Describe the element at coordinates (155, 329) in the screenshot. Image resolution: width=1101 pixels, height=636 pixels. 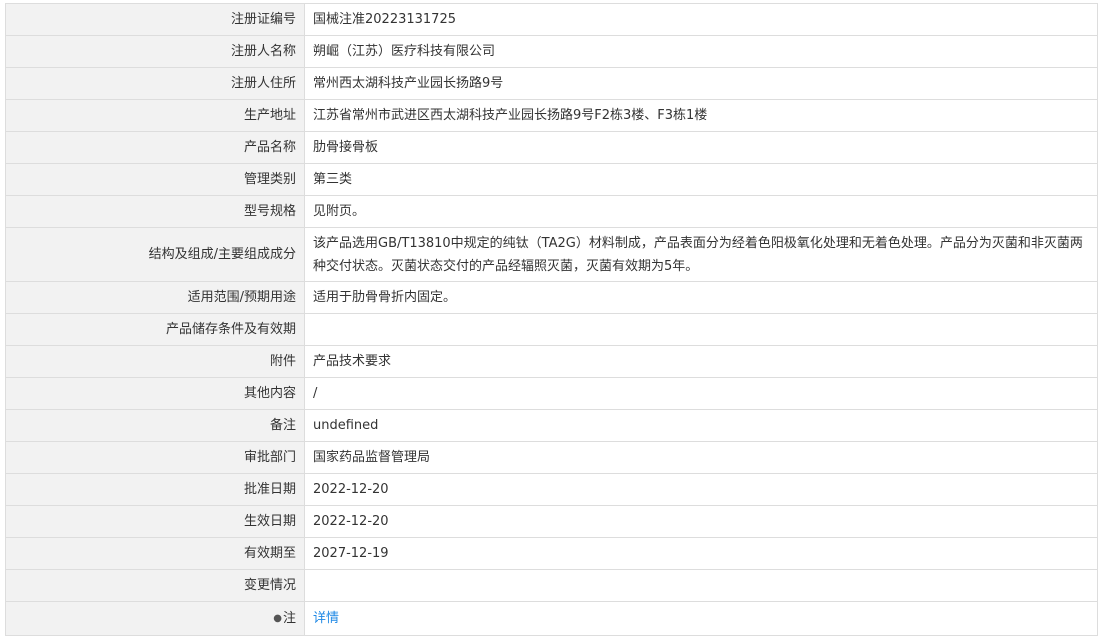
I see `label-storage-validity: 产品储存条件及有效期` at that location.